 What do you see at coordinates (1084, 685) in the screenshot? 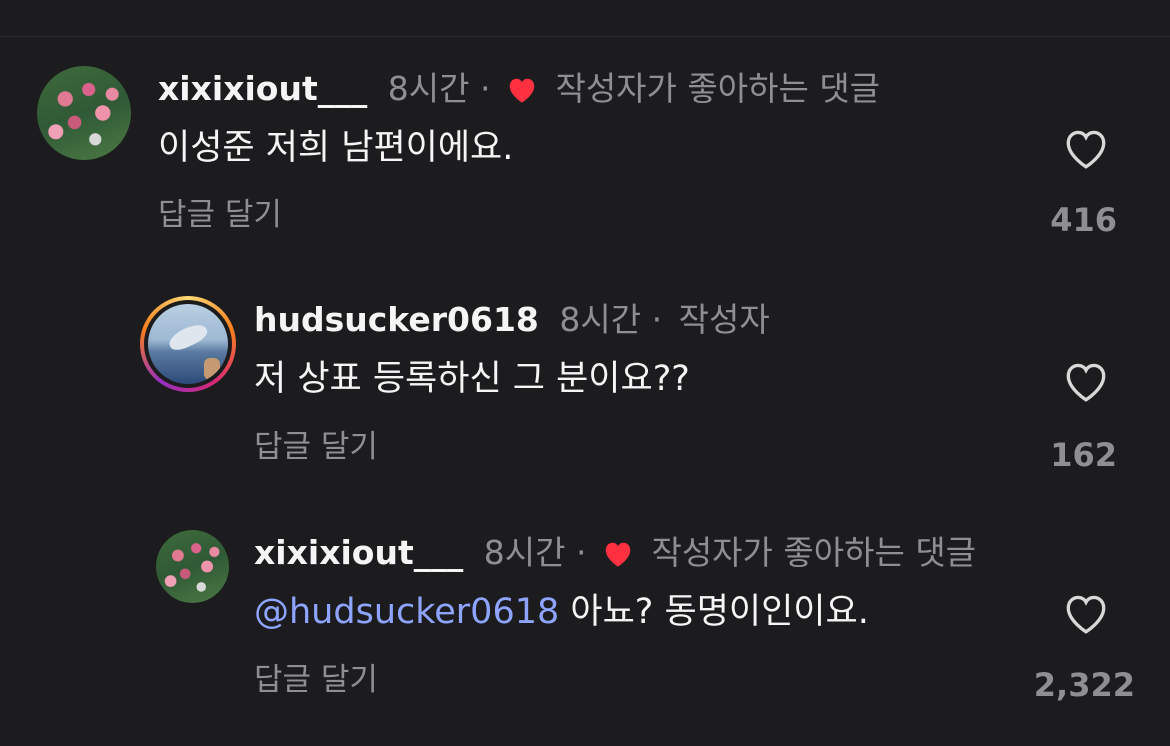
I see `like-count: 2,322` at bounding box center [1084, 685].